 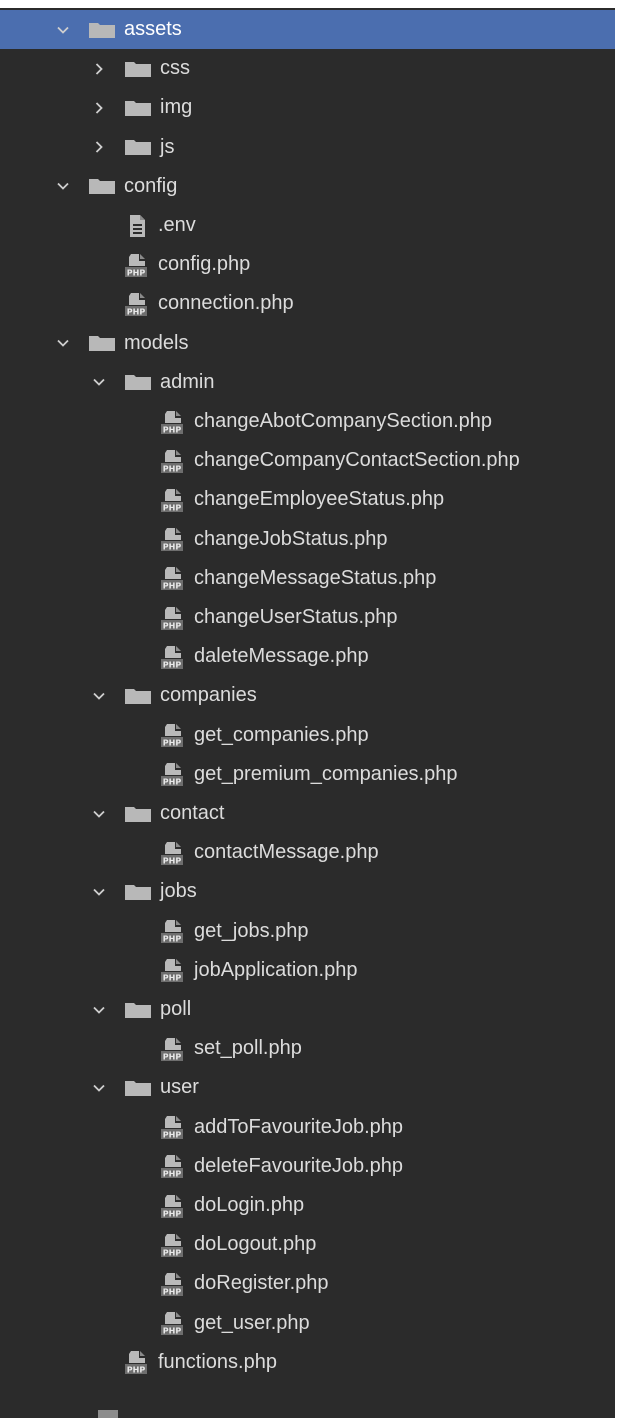 I want to click on tree-item-label: models, so click(x=156, y=342).